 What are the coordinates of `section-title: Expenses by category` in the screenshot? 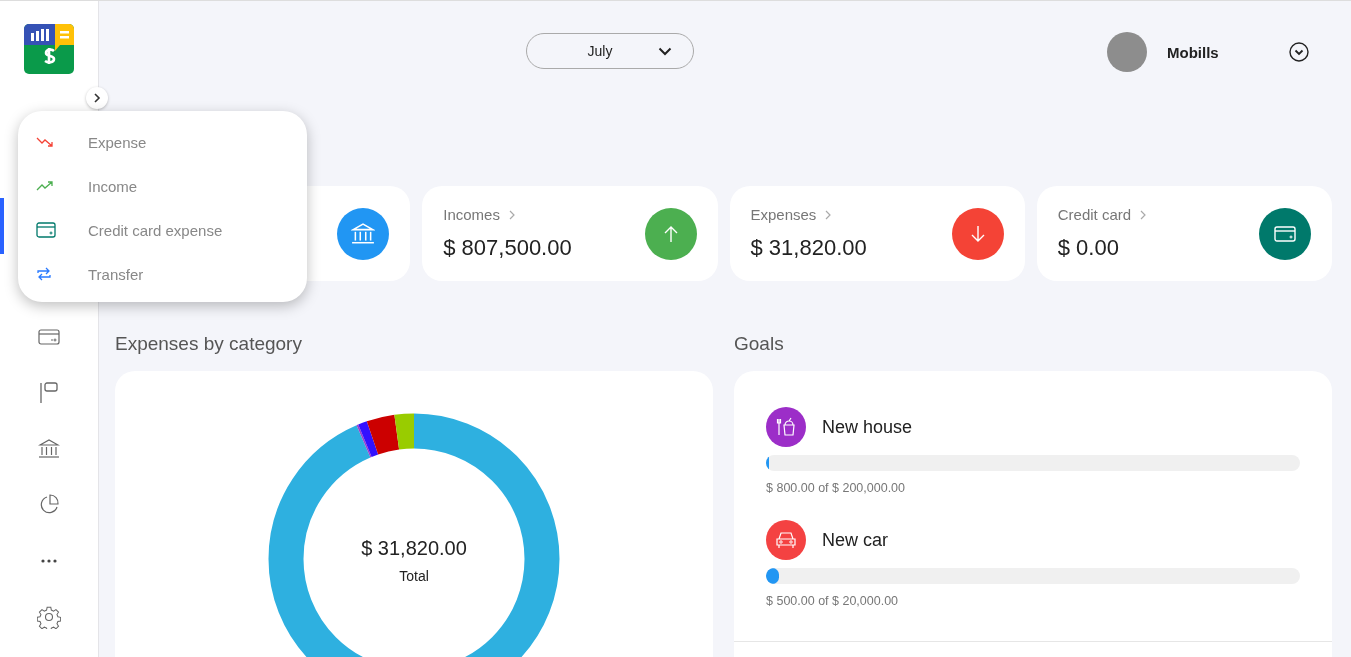 It's located at (209, 344).